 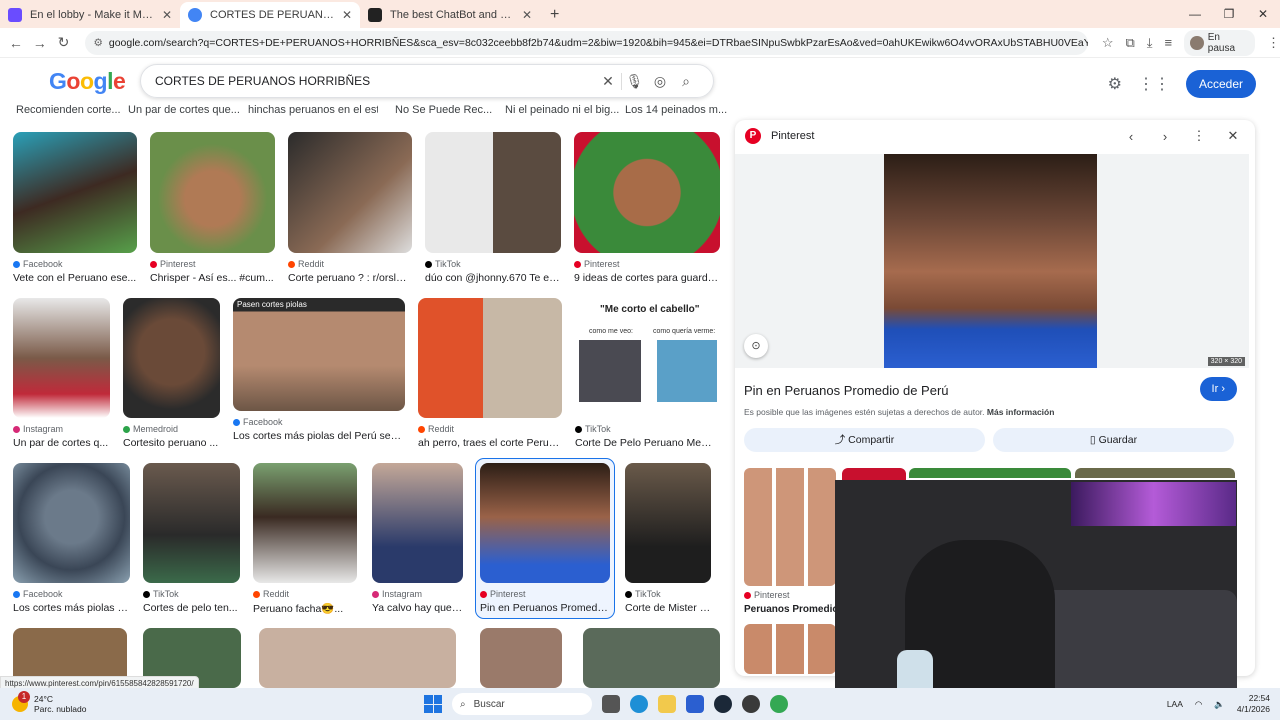 I want to click on tab-make-it-meme: En el lobby - Make it Meme ✕, so click(x=90, y=15).